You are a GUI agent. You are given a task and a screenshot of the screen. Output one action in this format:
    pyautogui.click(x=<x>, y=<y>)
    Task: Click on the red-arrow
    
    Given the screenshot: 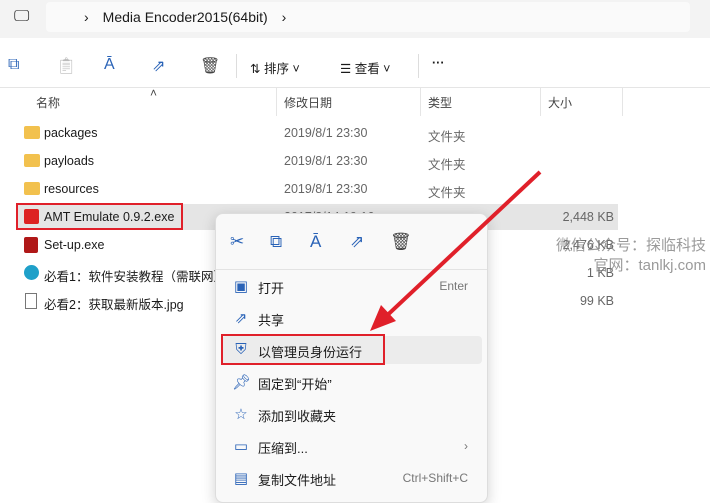 What is the action you would take?
    pyautogui.click(x=456, y=250)
    